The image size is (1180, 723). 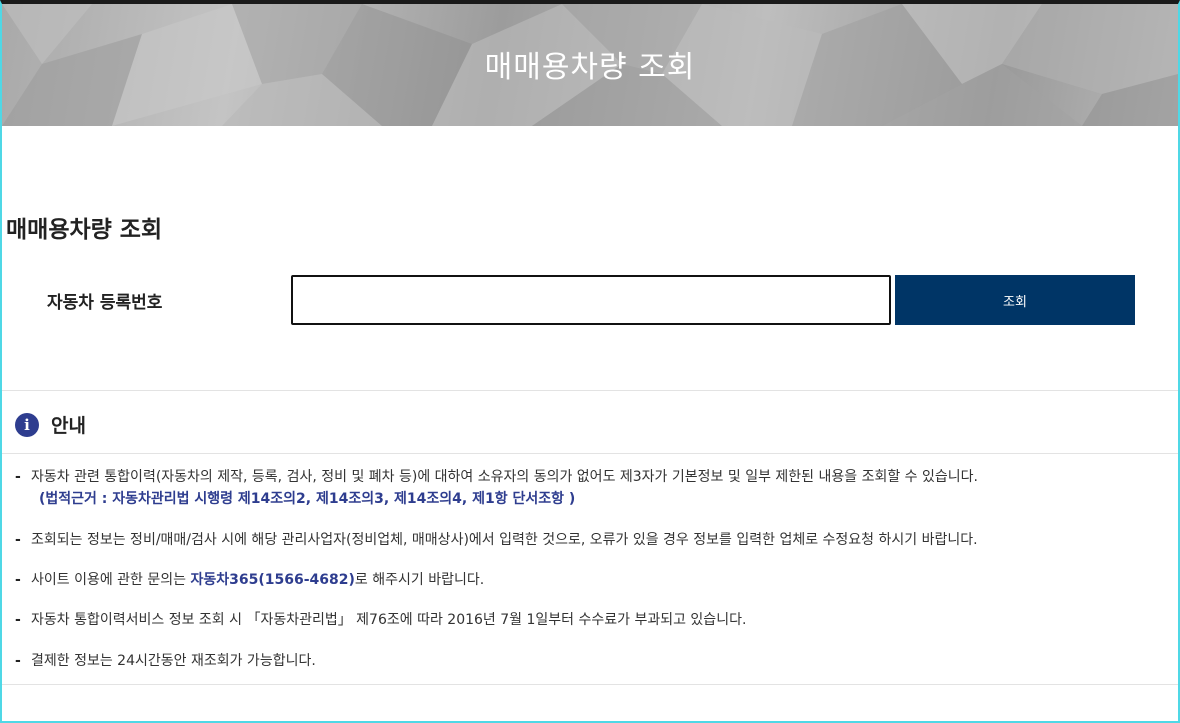 What do you see at coordinates (419, 580) in the screenshot?
I see `notice-text: 로 해주시기 바랍니다.` at bounding box center [419, 580].